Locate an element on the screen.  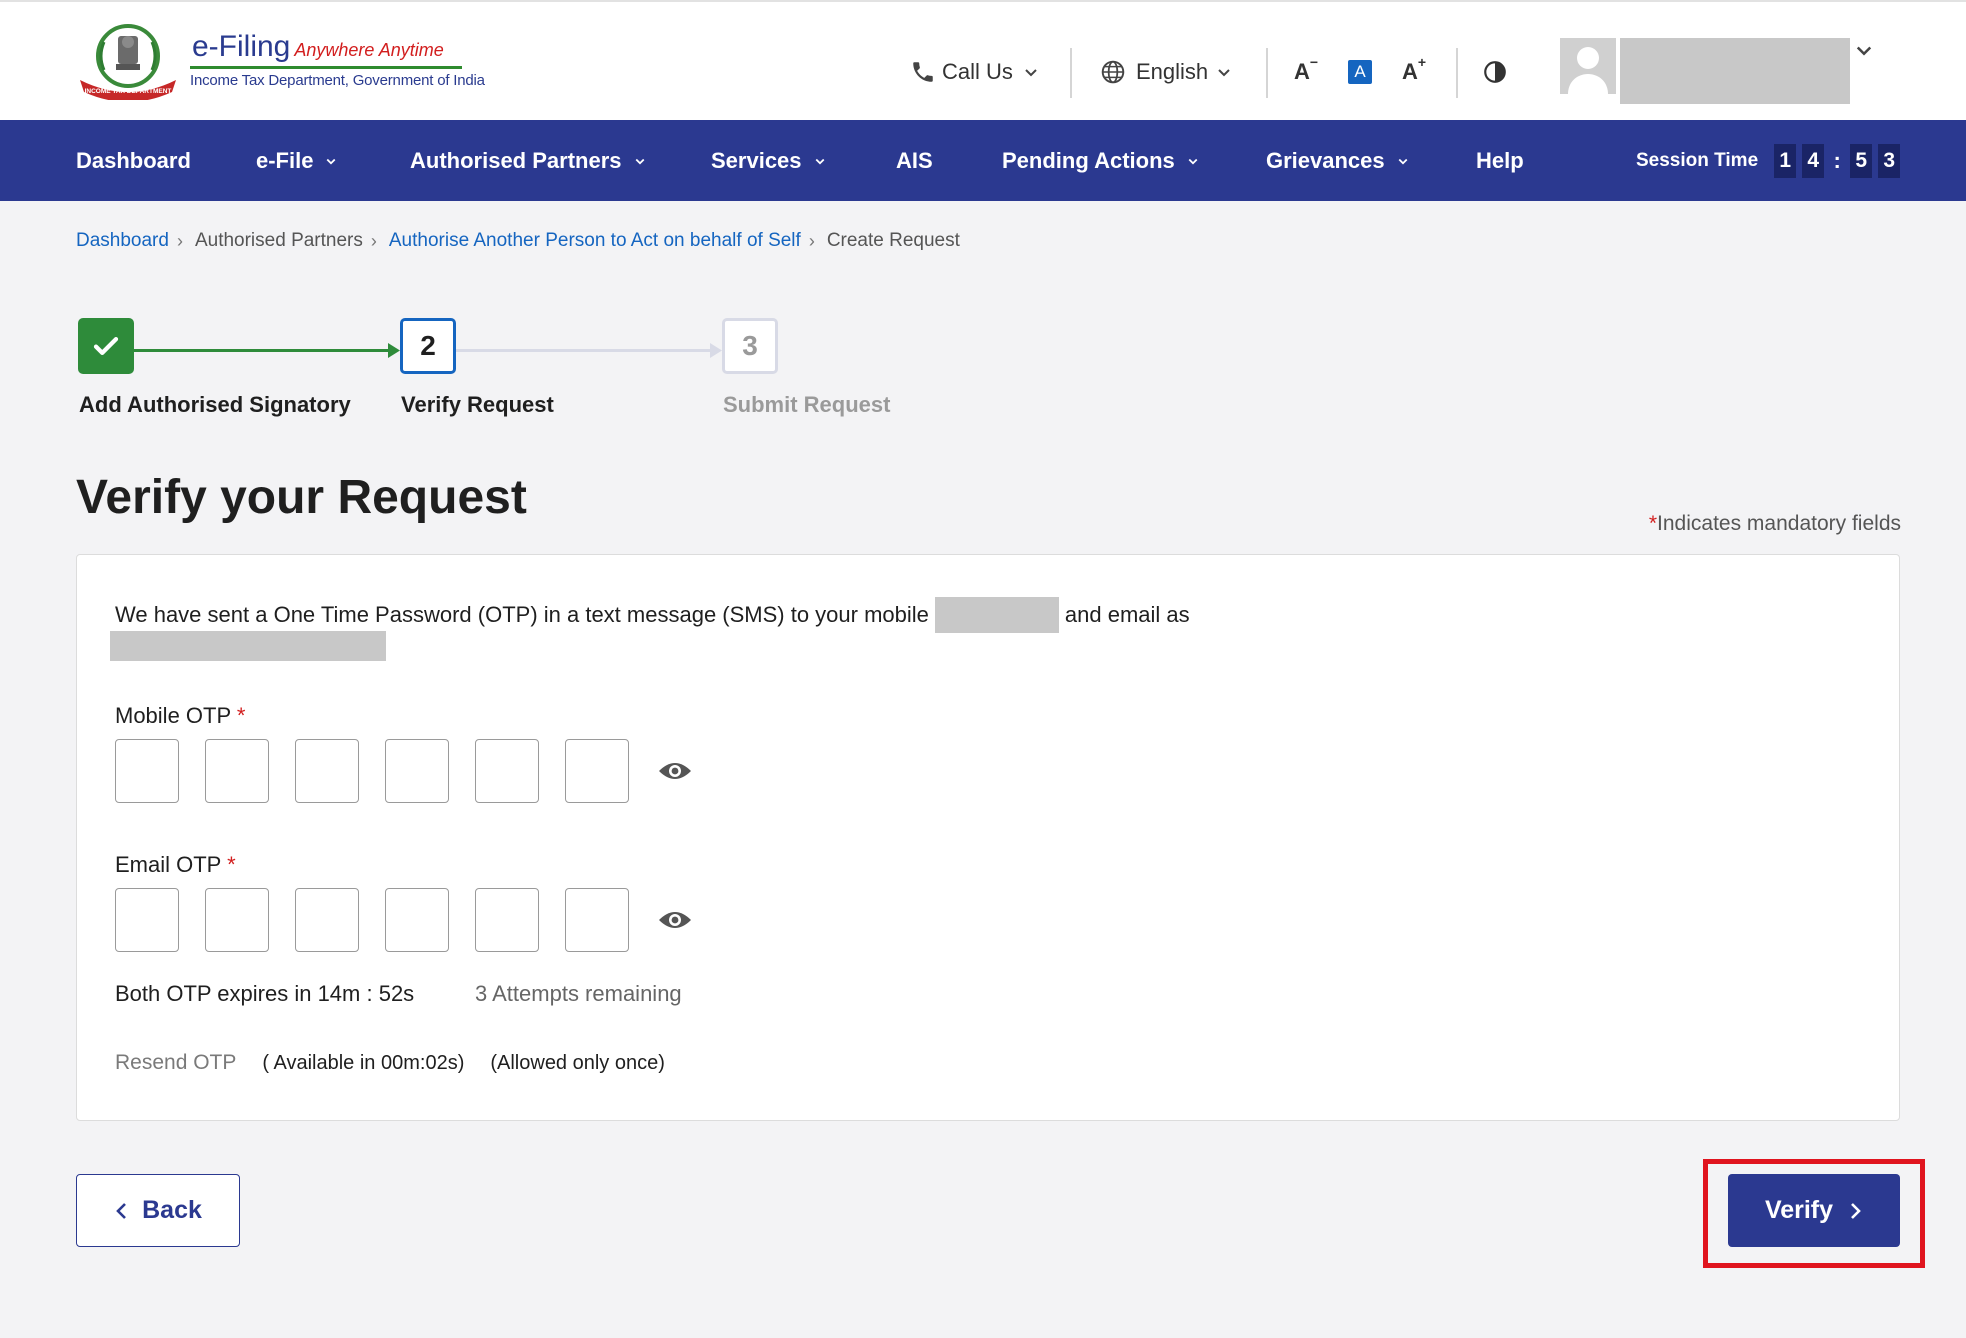
breadcrumb-dashboard: Dashboard is located at coordinates (122, 241).